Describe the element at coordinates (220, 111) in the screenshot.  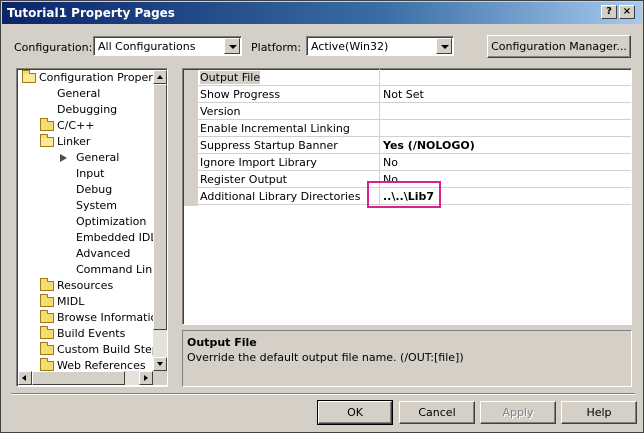
I see `property-name: Version` at that location.